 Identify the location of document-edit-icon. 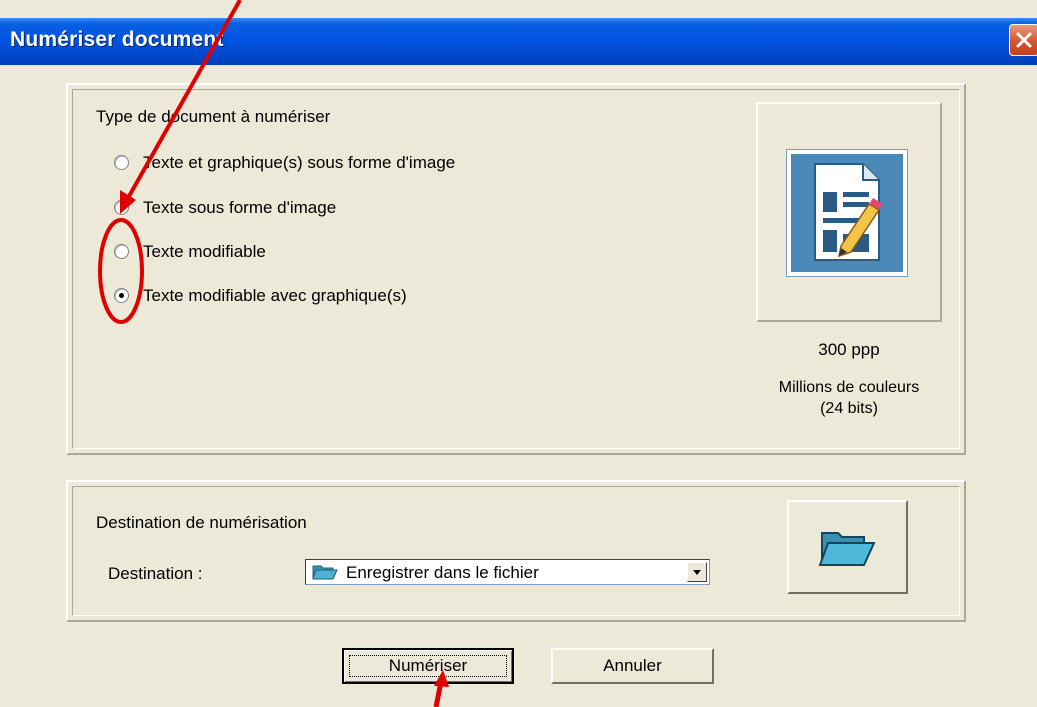
(847, 213).